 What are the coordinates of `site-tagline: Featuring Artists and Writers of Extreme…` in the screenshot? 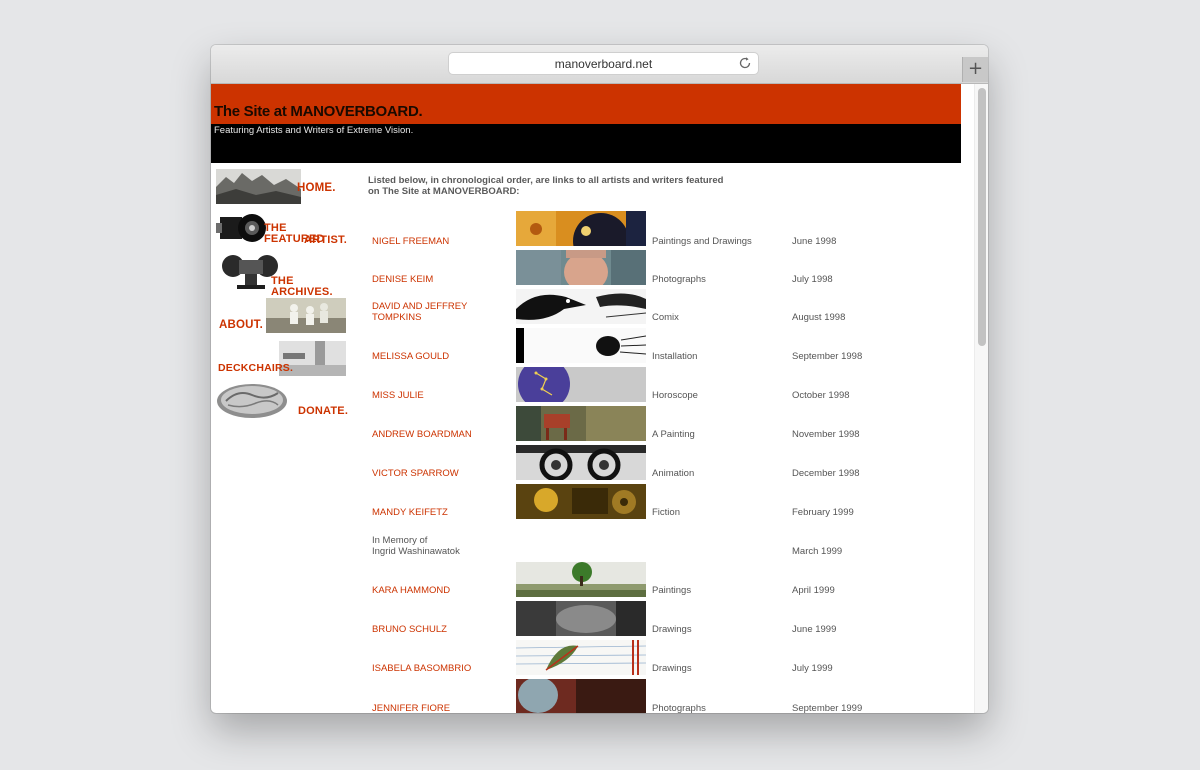 It's located at (314, 130).